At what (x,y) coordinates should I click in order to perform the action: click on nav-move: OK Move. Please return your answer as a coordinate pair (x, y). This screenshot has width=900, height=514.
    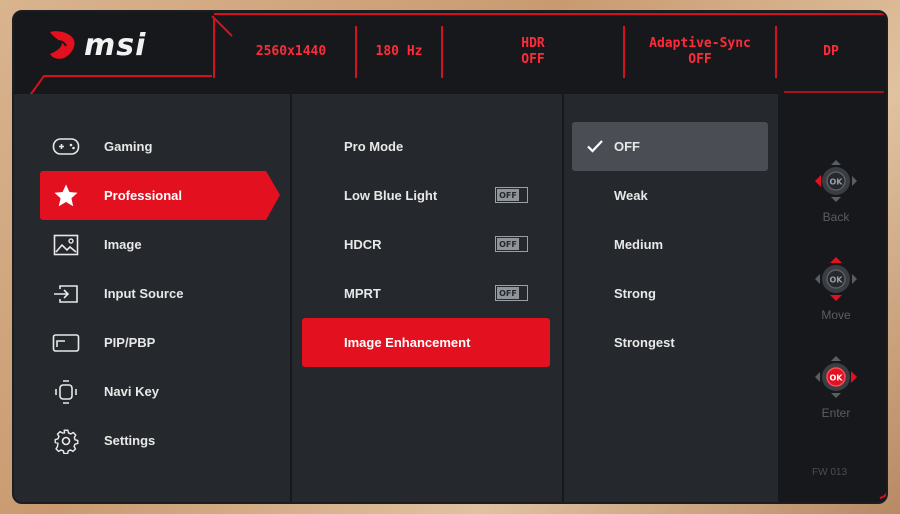
    Looking at the image, I should click on (836, 288).